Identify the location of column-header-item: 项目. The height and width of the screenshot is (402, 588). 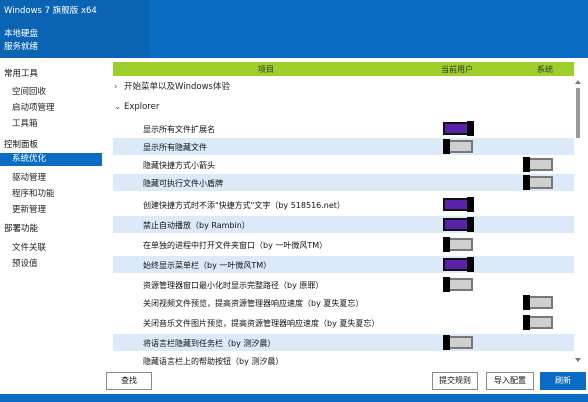
(266, 69).